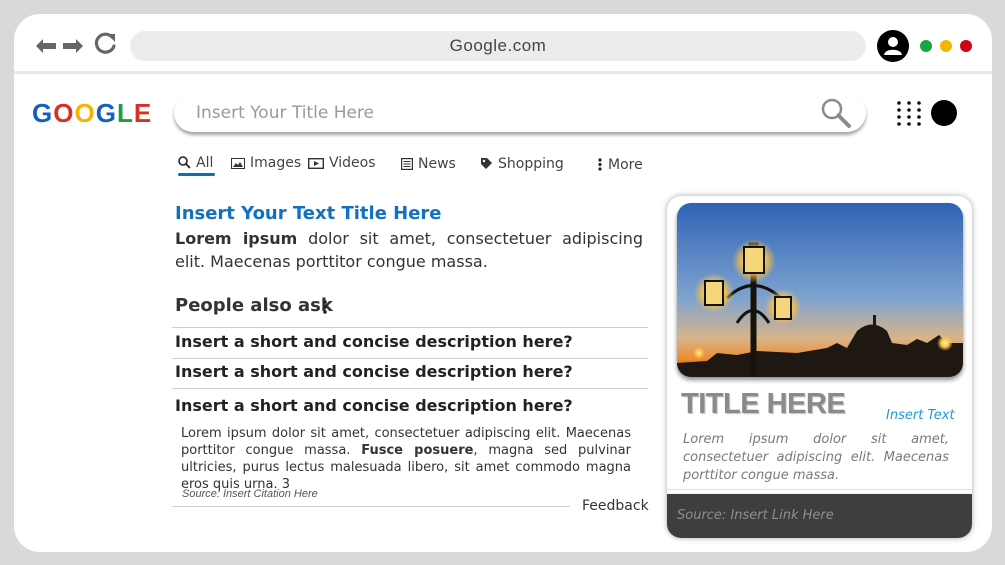 The height and width of the screenshot is (565, 1005). I want to click on google-logo: GOOGLE, so click(92, 113).